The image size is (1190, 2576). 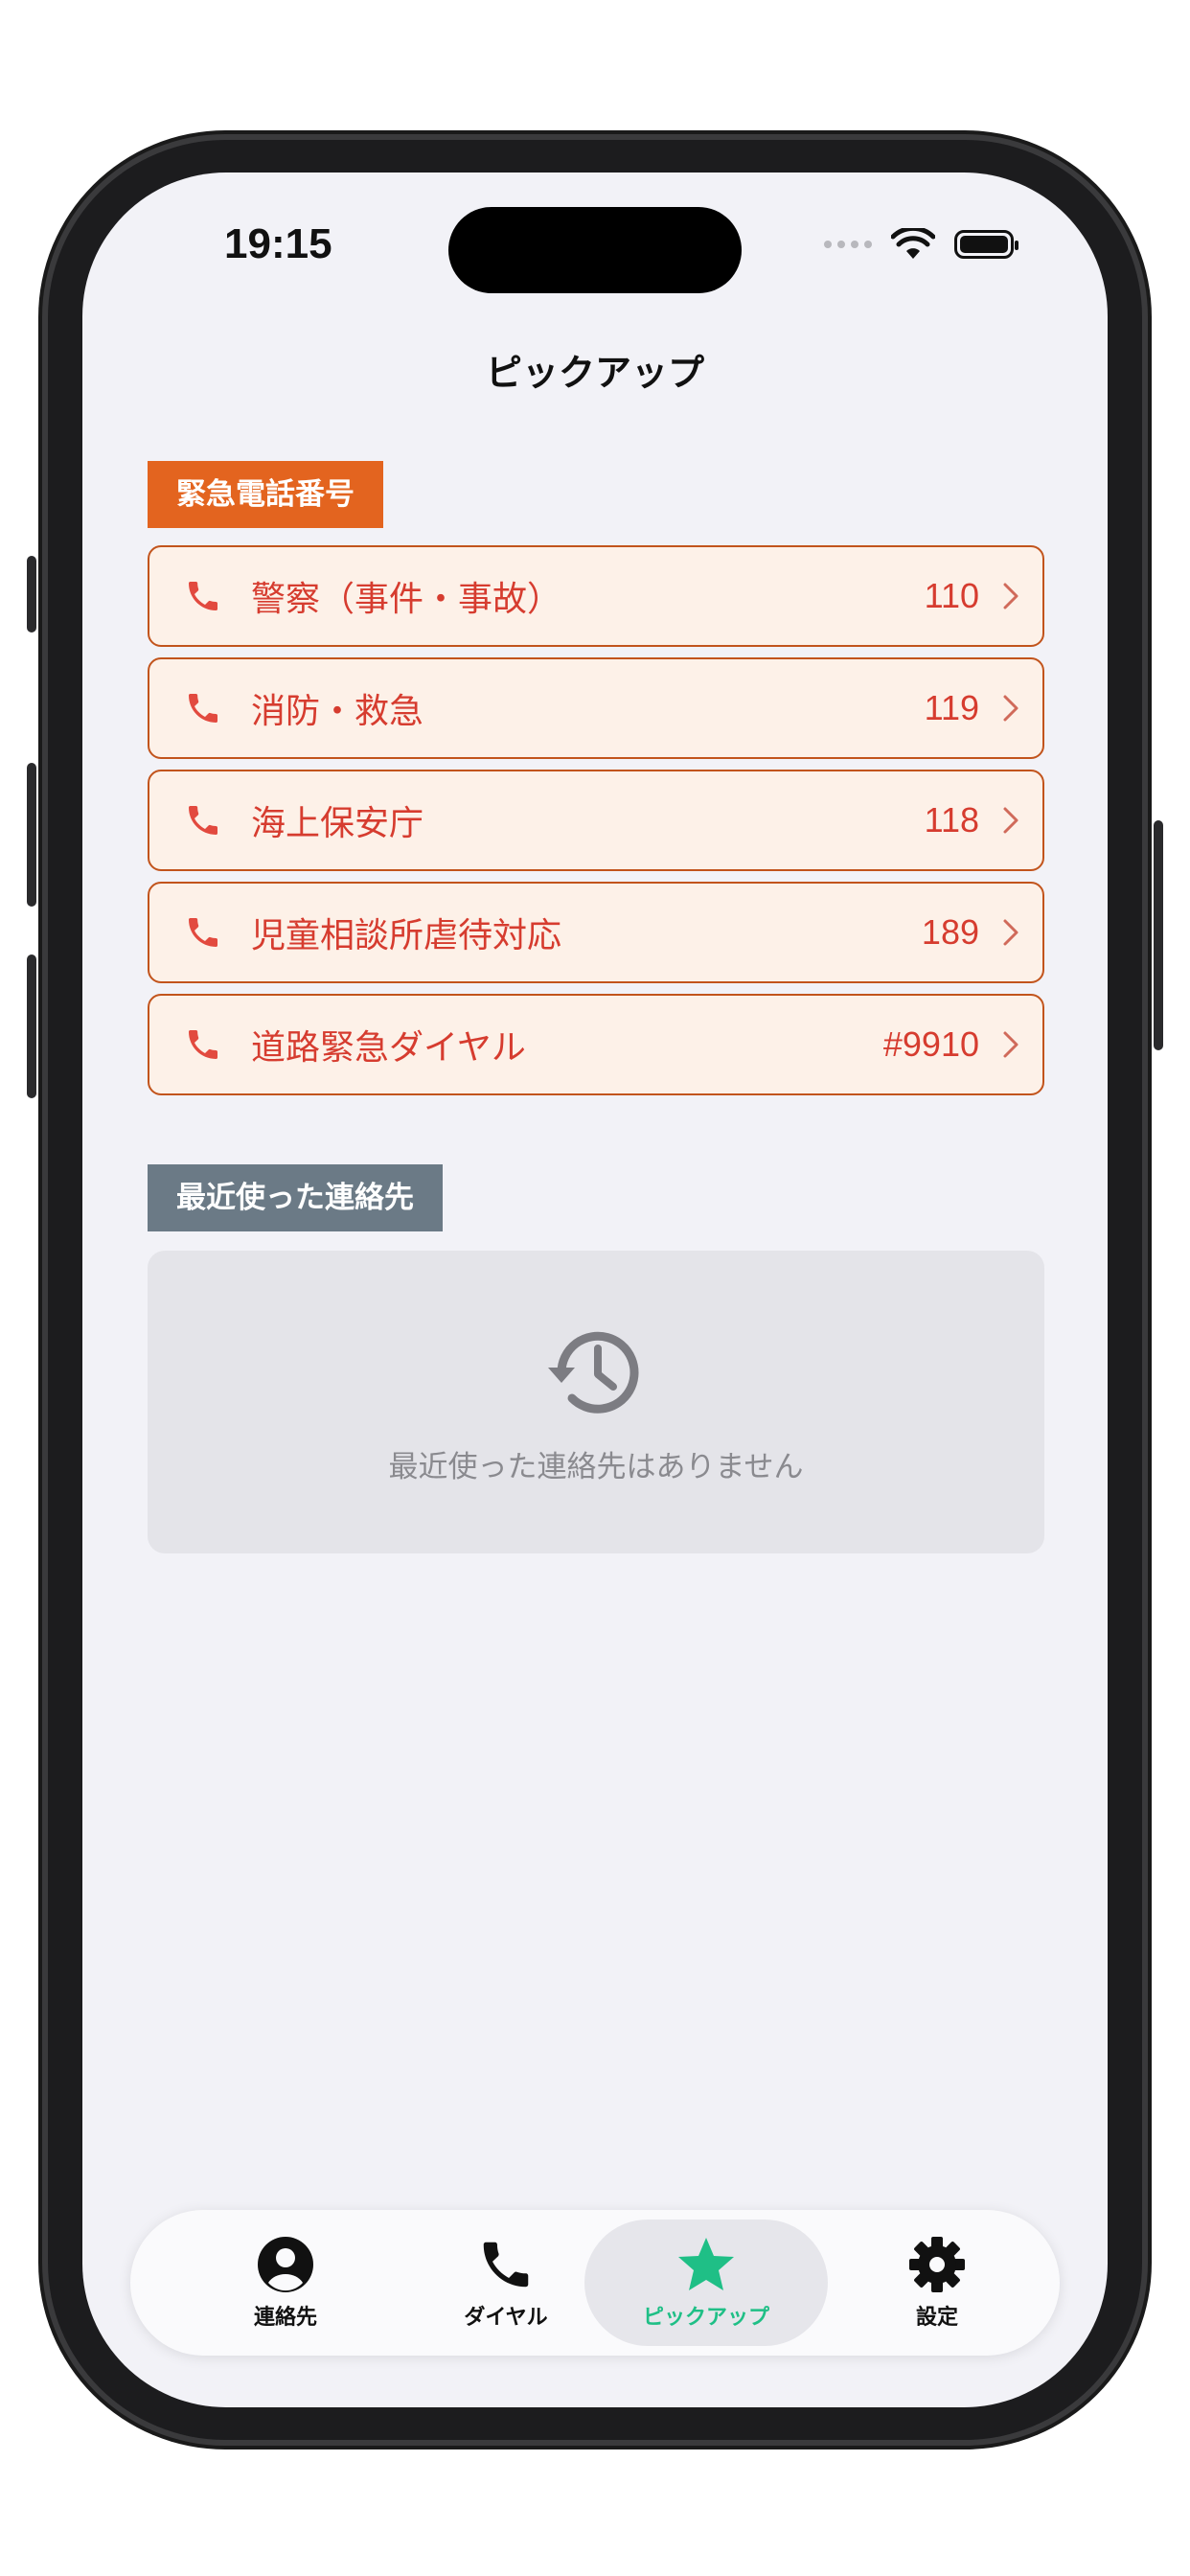 What do you see at coordinates (506, 2318) in the screenshot?
I see `tab-label: ダイヤル` at bounding box center [506, 2318].